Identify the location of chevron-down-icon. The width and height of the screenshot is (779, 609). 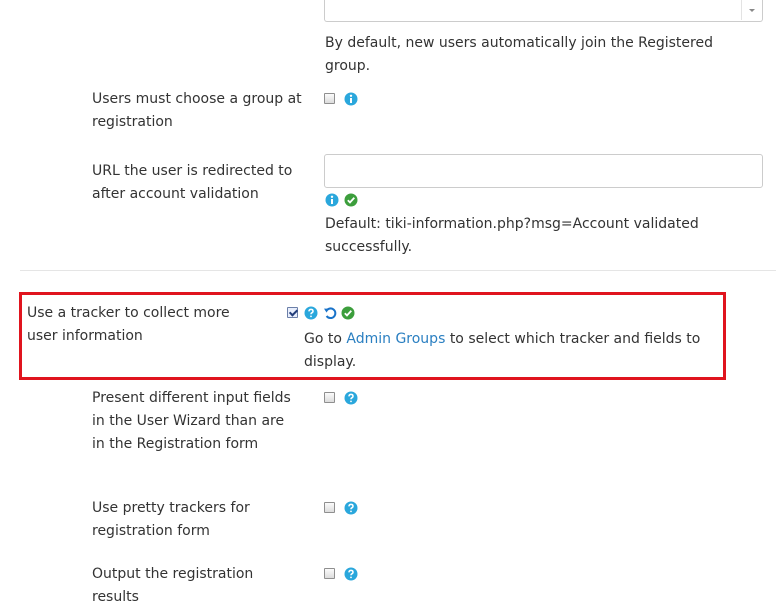
(752, 10).